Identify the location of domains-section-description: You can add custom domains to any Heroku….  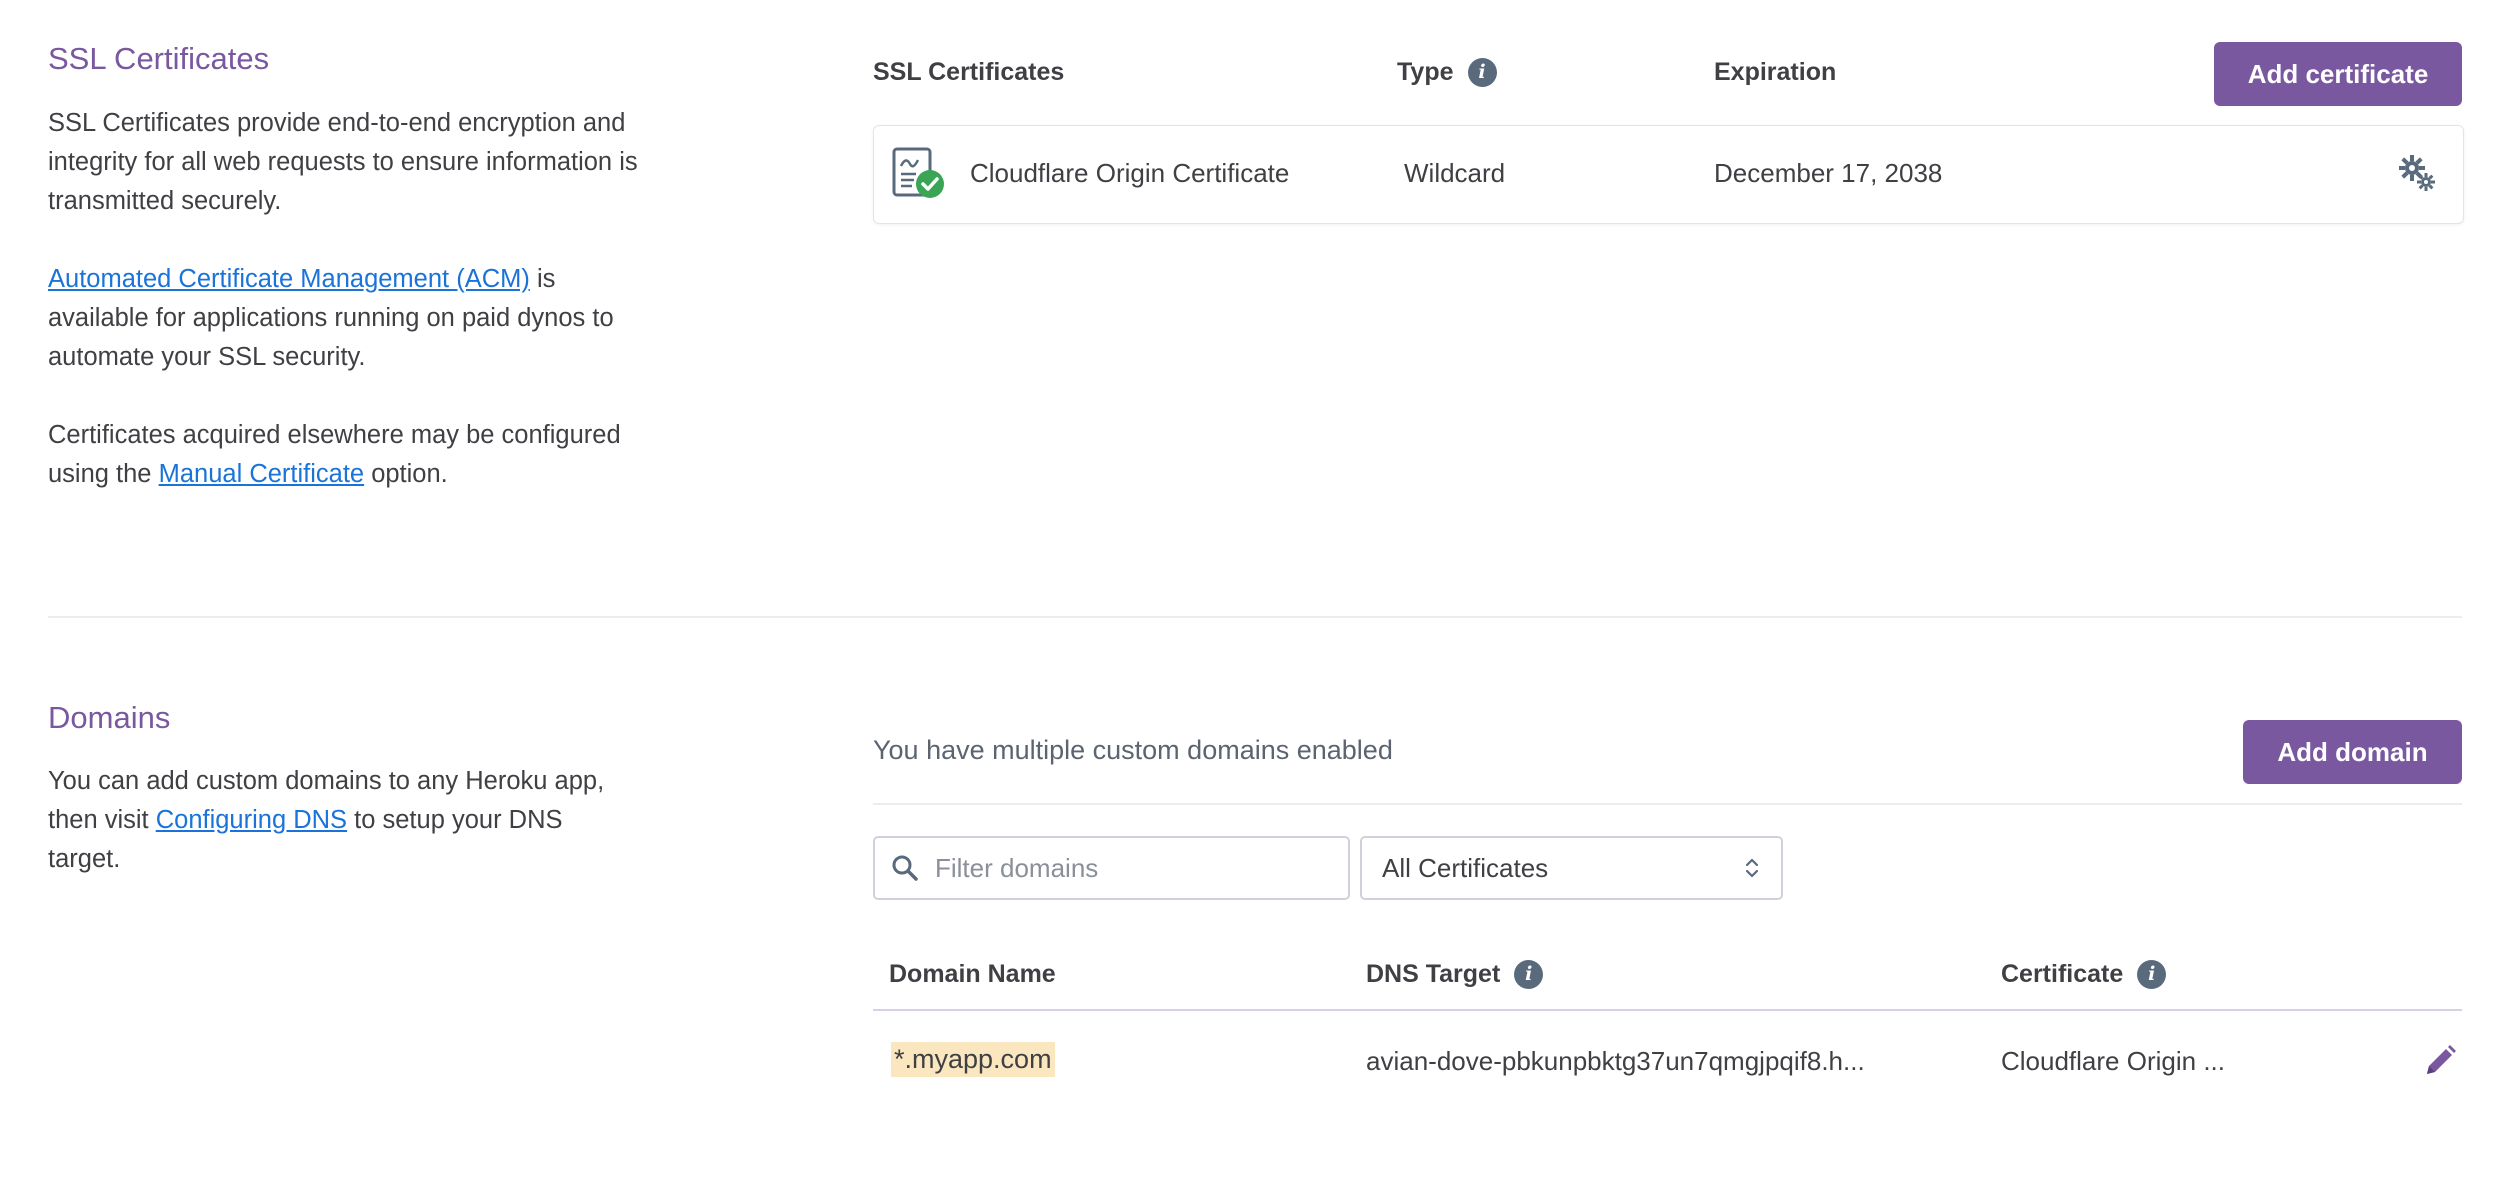
(343, 820).